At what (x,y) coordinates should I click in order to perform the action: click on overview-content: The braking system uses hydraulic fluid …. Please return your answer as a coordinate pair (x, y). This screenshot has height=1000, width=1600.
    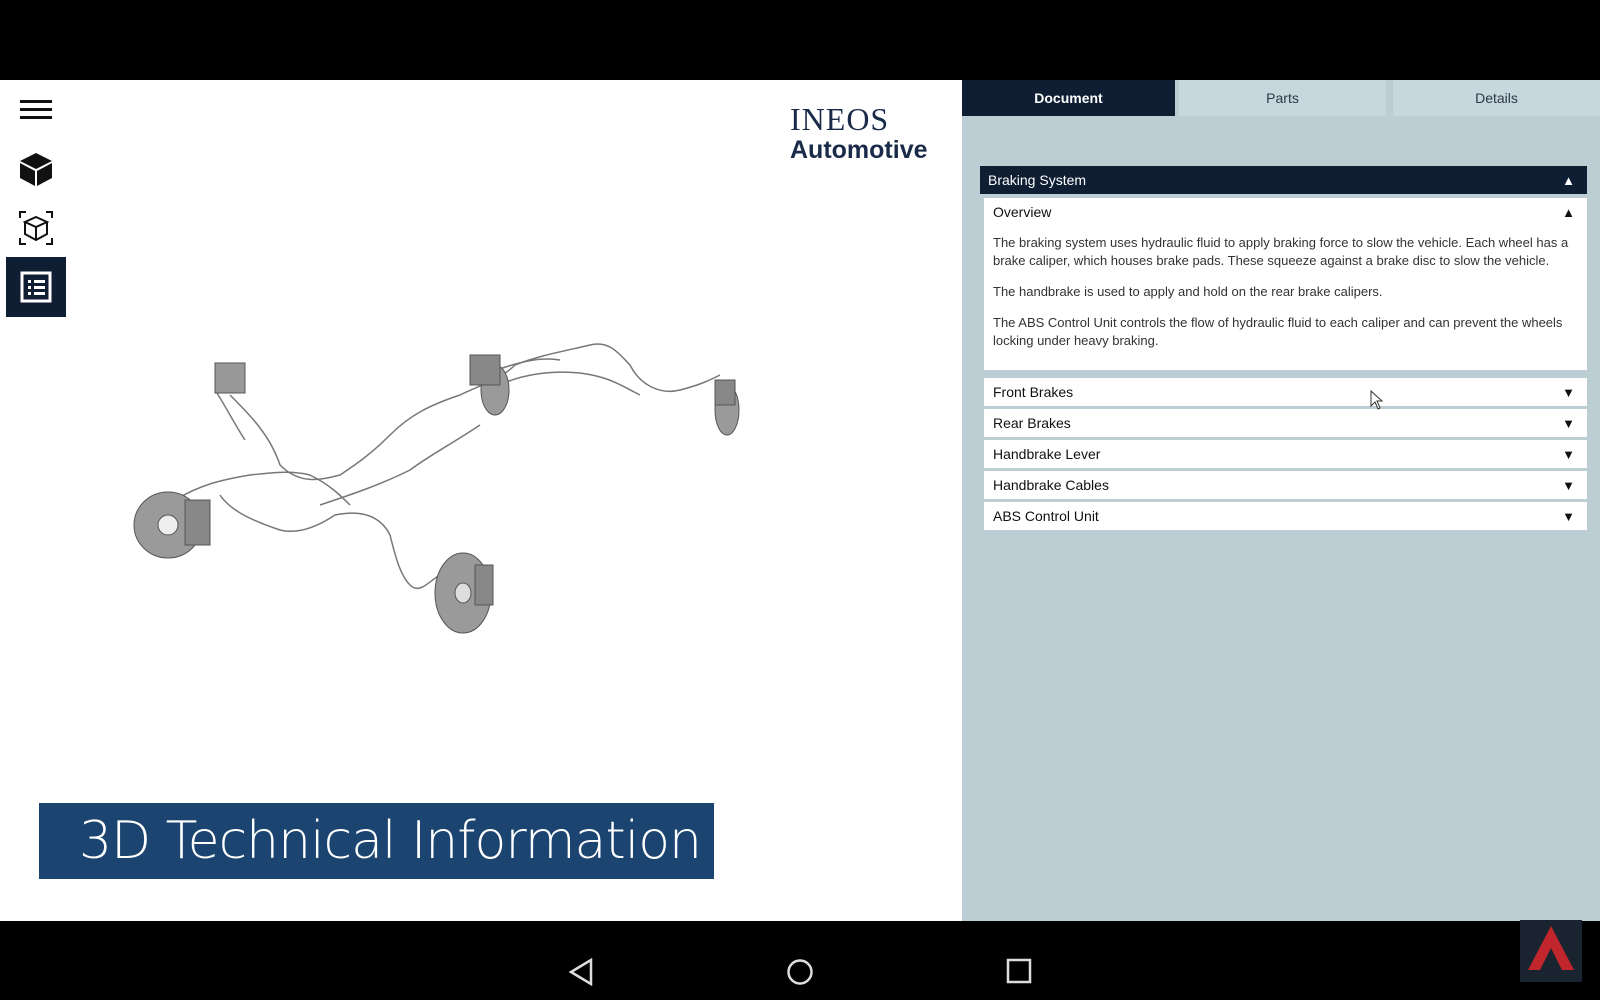
    Looking at the image, I should click on (1285, 298).